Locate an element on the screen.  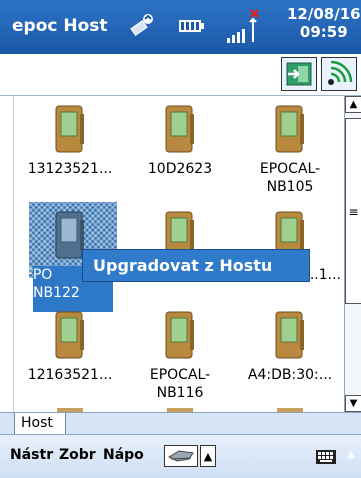
signal-icon is located at coordinates (243, 28).